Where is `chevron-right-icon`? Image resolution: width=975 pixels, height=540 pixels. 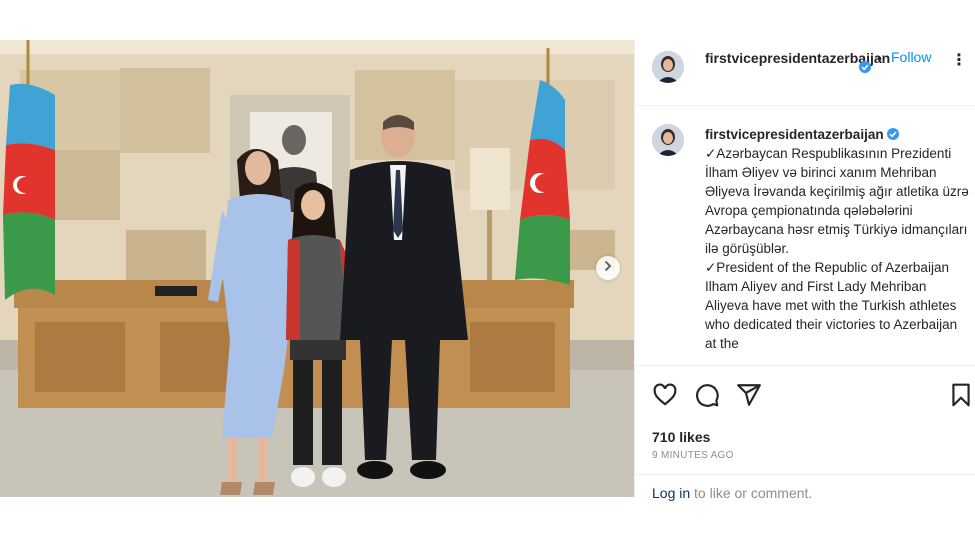 chevron-right-icon is located at coordinates (608, 268).